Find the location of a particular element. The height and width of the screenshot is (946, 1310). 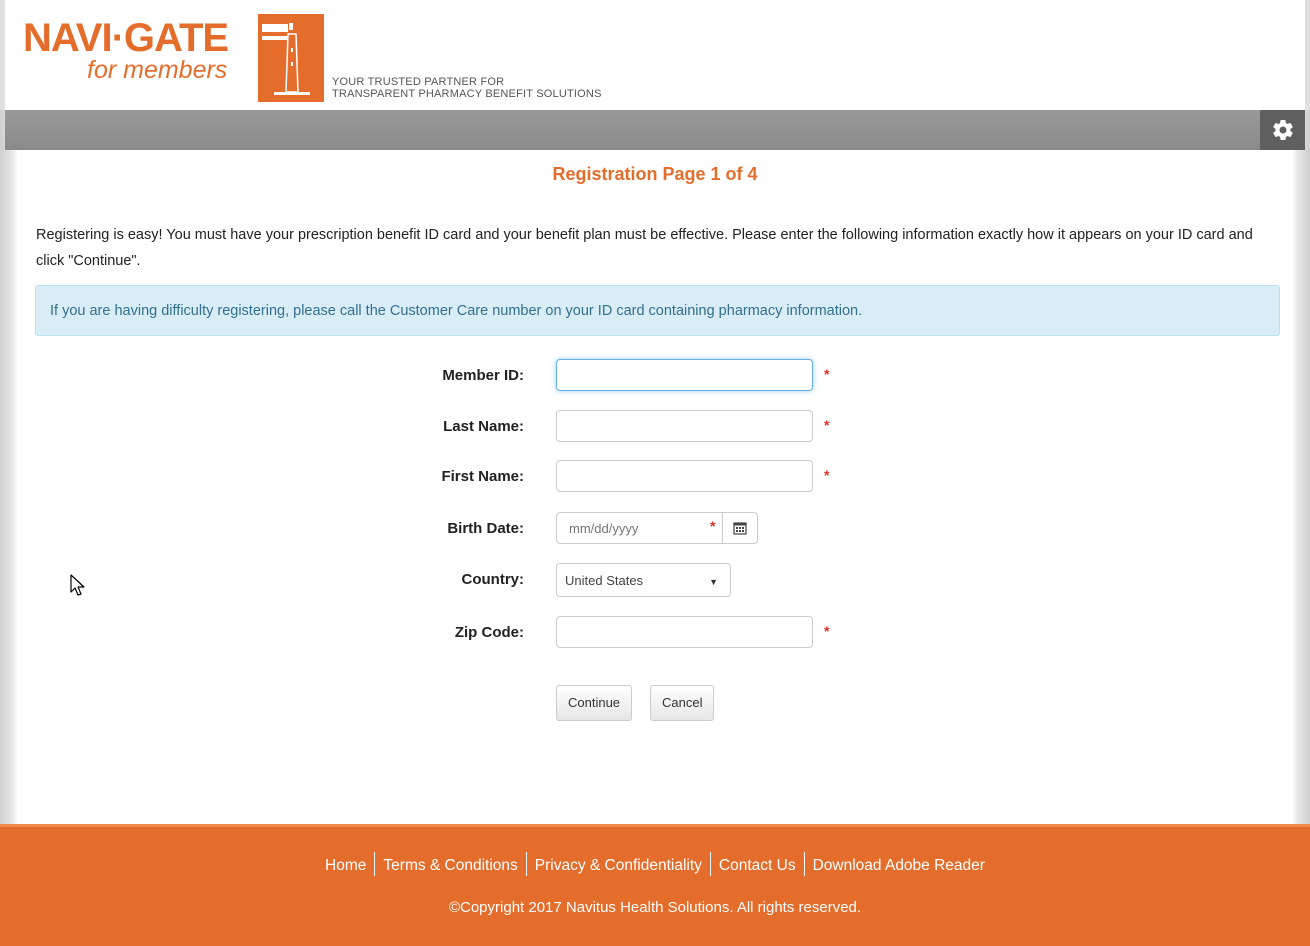

member-id-label: Member ID: is located at coordinates (483, 375).